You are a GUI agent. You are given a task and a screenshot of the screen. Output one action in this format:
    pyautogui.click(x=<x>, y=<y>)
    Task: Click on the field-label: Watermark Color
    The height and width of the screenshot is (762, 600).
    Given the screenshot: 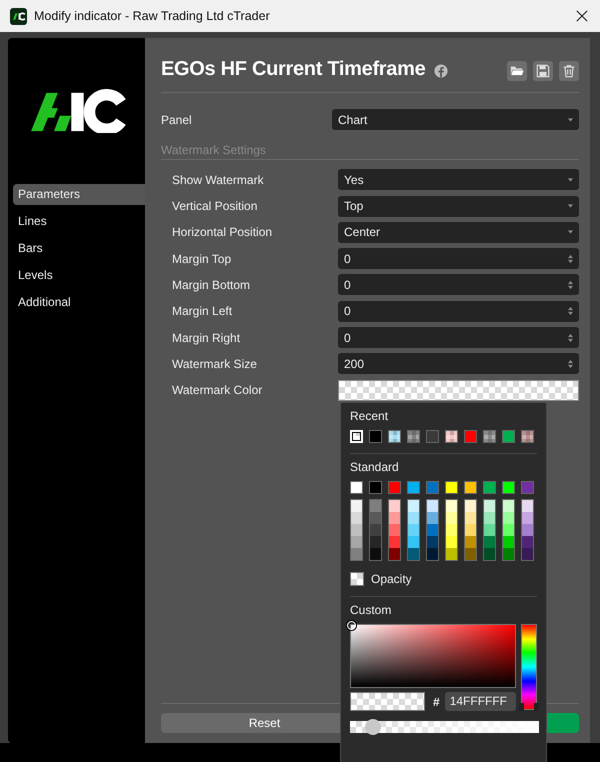 What is the action you would take?
    pyautogui.click(x=218, y=390)
    